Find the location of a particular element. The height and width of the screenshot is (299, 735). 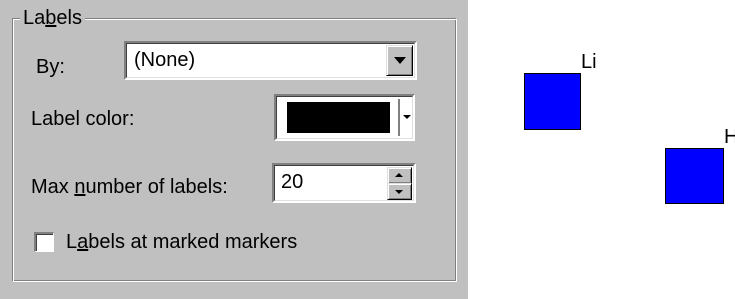

by-dropdown: (None) is located at coordinates (270, 60).